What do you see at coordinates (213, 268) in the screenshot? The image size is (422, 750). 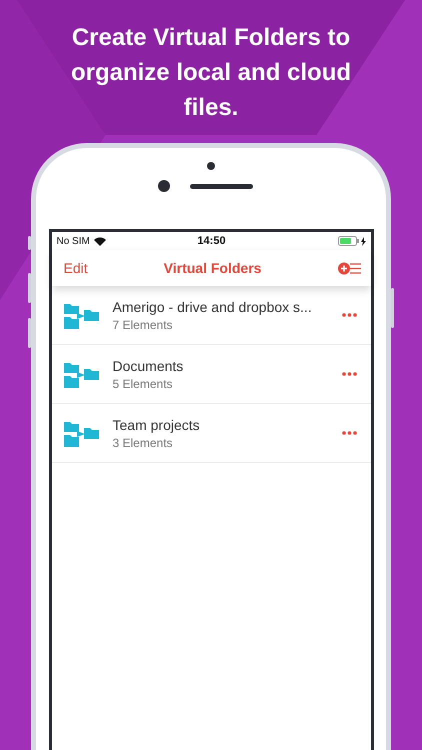 I see `nav-title: Virtual Folders` at bounding box center [213, 268].